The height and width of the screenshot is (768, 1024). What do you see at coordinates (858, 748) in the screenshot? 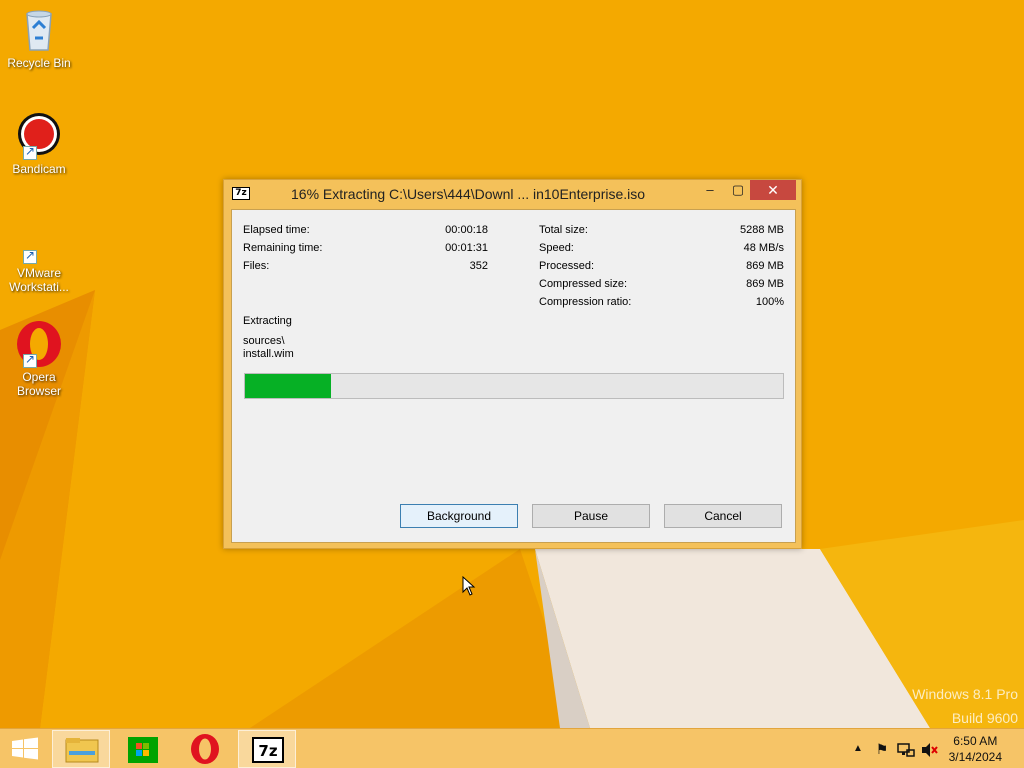
I see `show-hidden-icons-icon: ▲` at bounding box center [858, 748].